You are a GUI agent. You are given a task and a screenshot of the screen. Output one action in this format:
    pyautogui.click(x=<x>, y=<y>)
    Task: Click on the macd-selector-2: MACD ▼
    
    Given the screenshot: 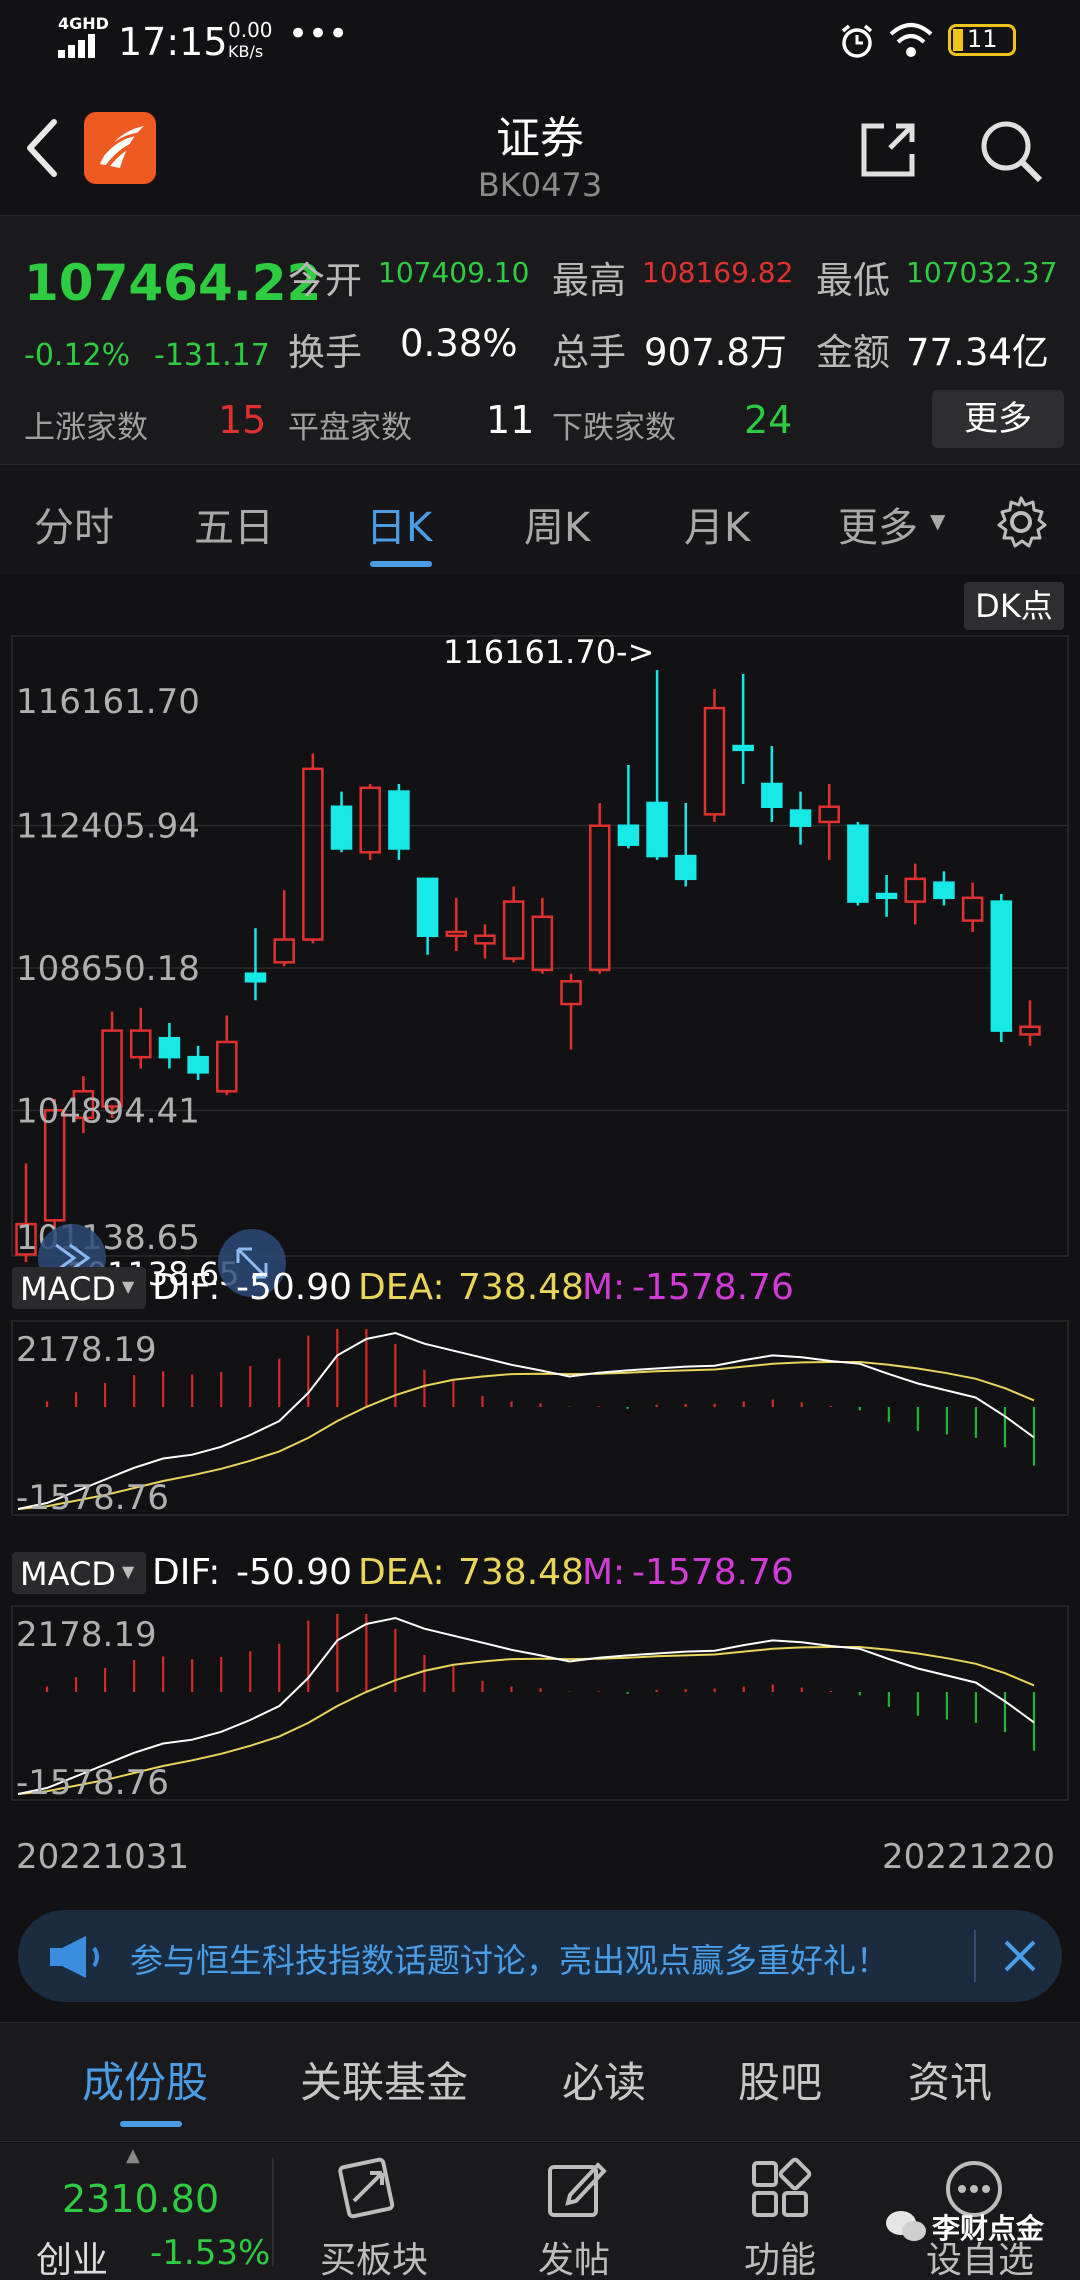 What is the action you would take?
    pyautogui.click(x=79, y=1573)
    